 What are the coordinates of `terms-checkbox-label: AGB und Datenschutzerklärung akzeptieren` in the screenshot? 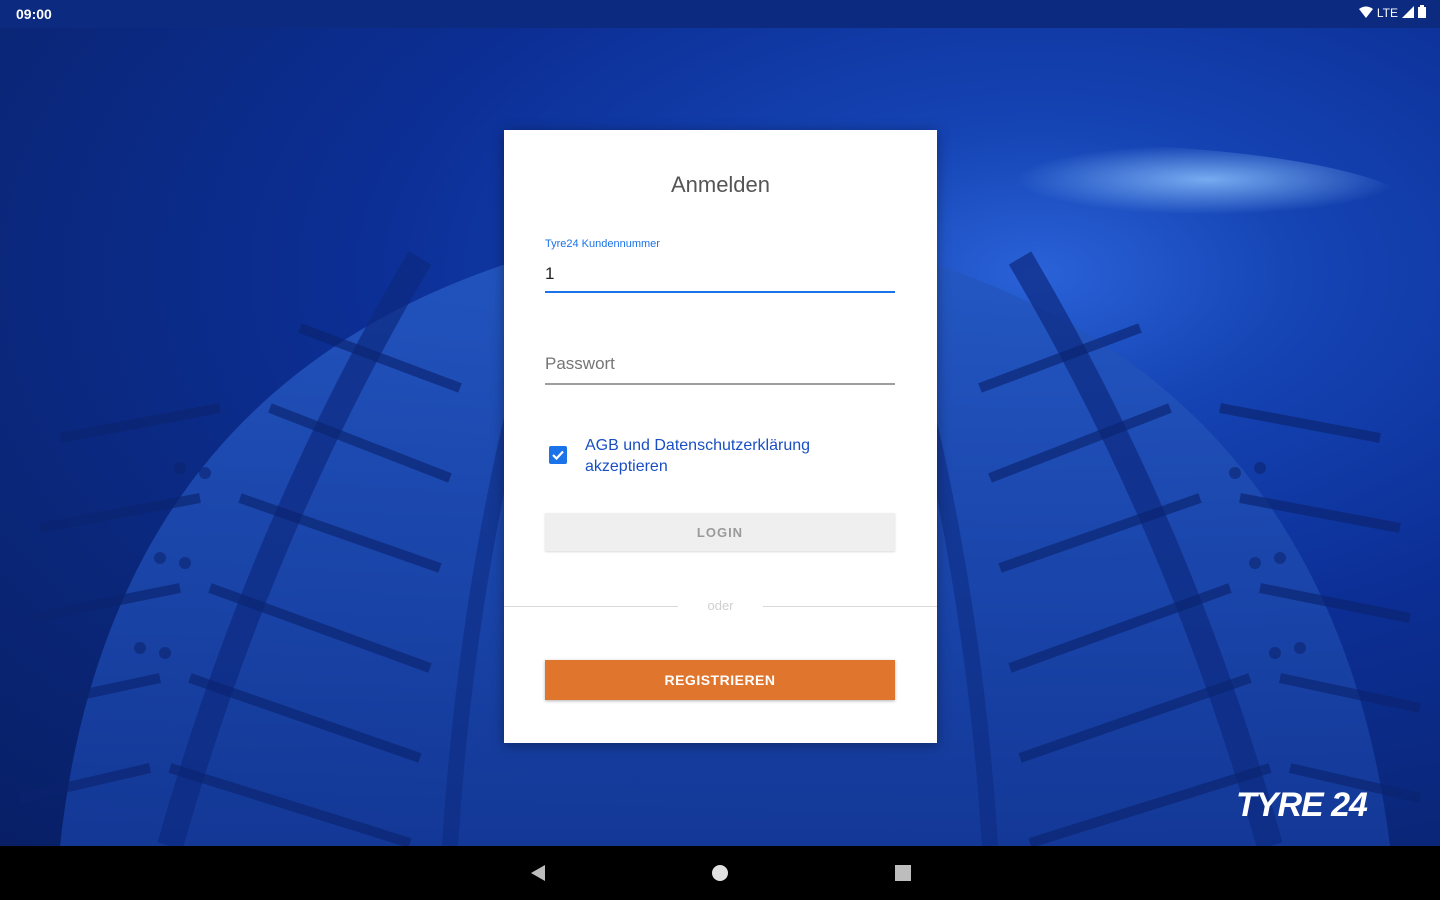 It's located at (725, 456).